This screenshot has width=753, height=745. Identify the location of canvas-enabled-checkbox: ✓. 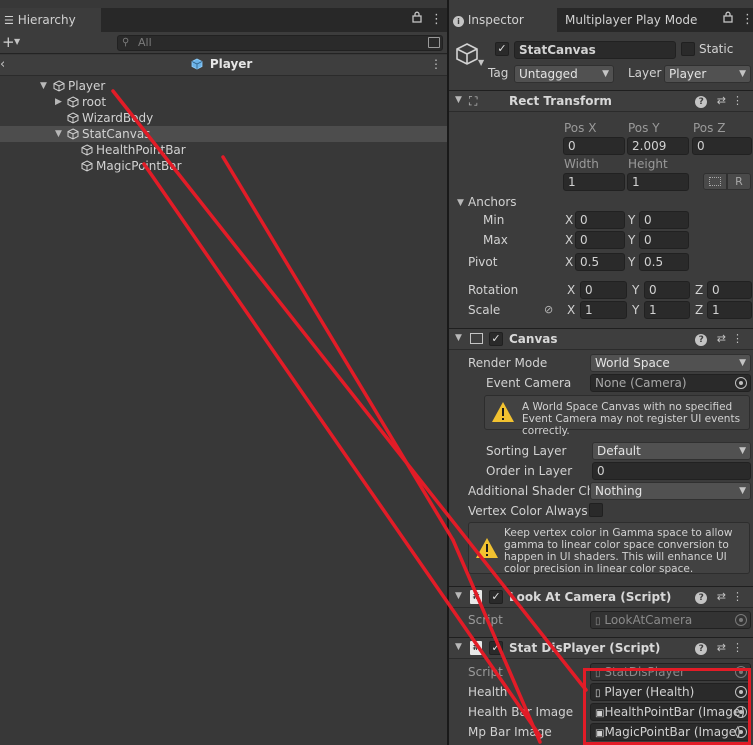
(496, 339).